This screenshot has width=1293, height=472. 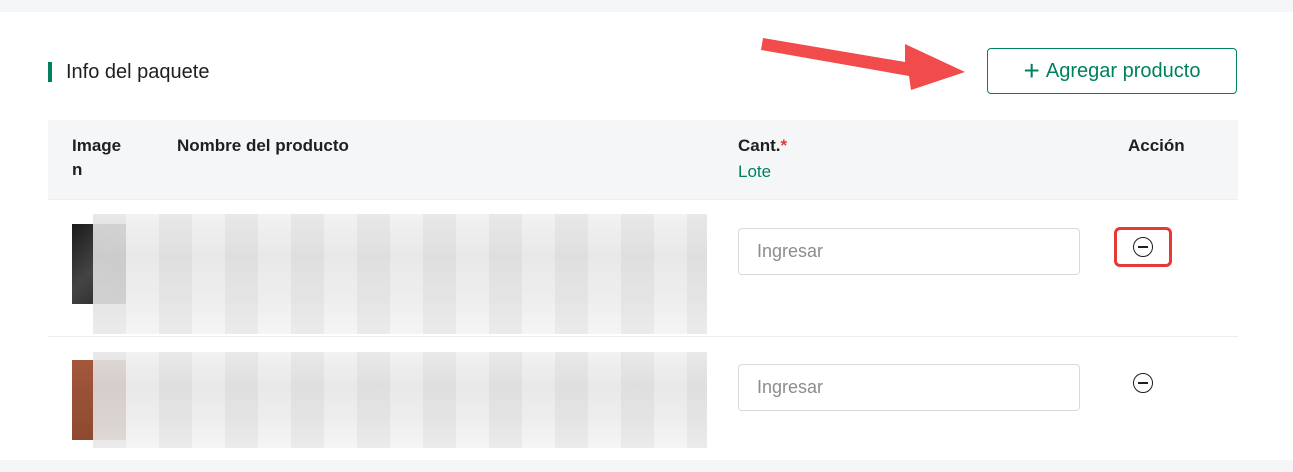 What do you see at coordinates (762, 159) in the screenshot?
I see `column-header-qty: Cant.* Lote` at bounding box center [762, 159].